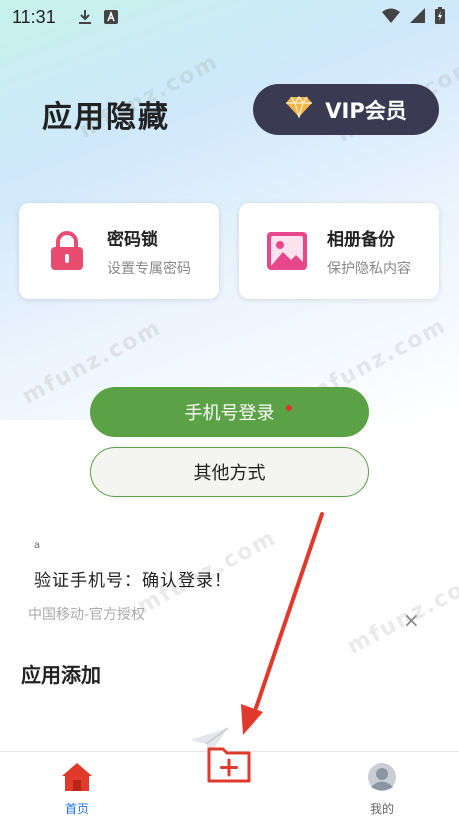  Describe the element at coordinates (440, 17) in the screenshot. I see `battery-icon` at that location.